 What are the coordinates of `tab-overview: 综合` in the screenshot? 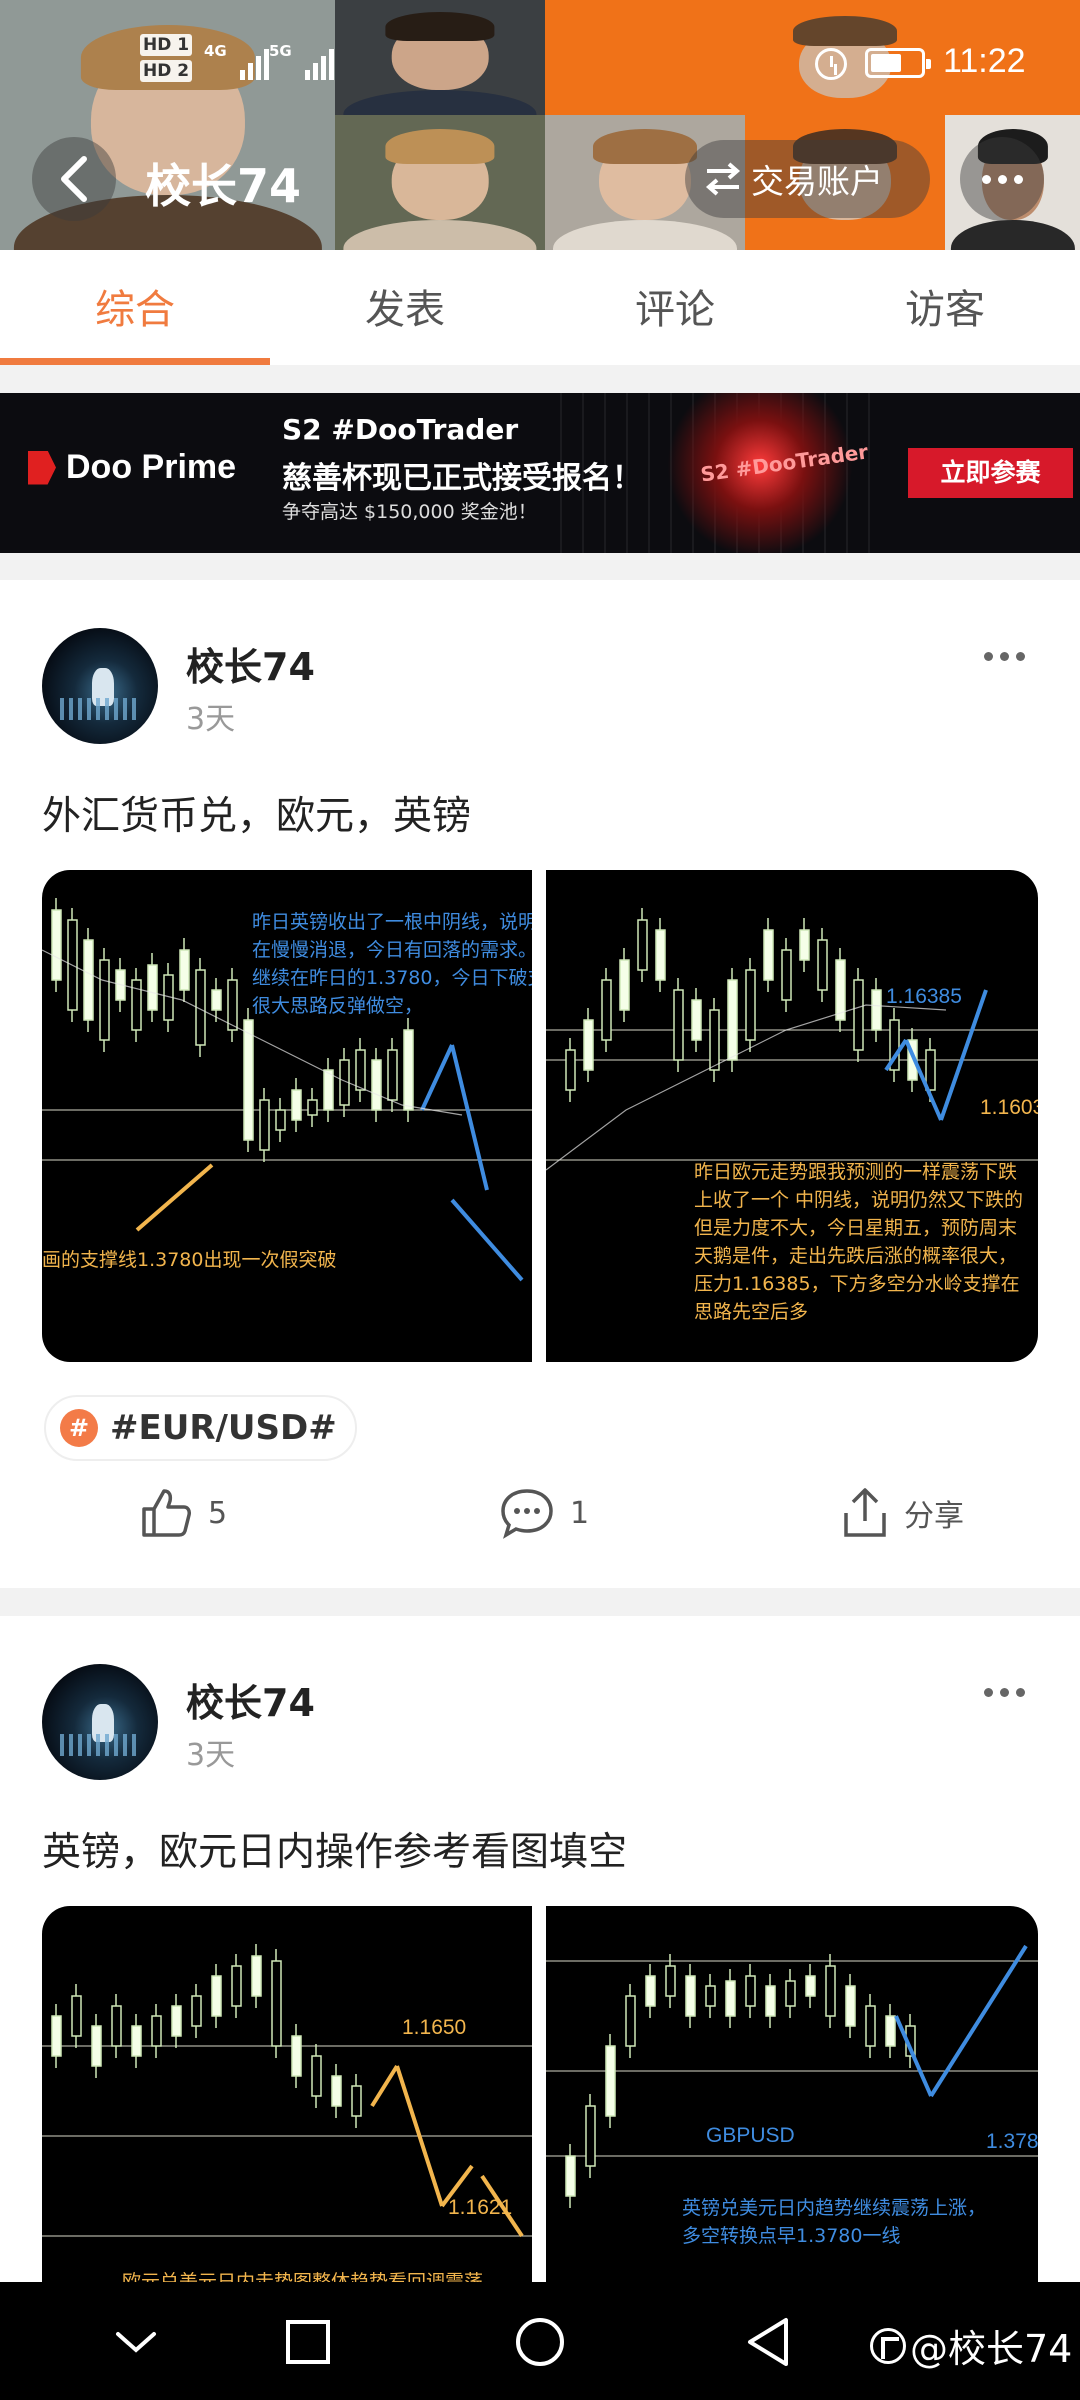 It's located at (135, 307).